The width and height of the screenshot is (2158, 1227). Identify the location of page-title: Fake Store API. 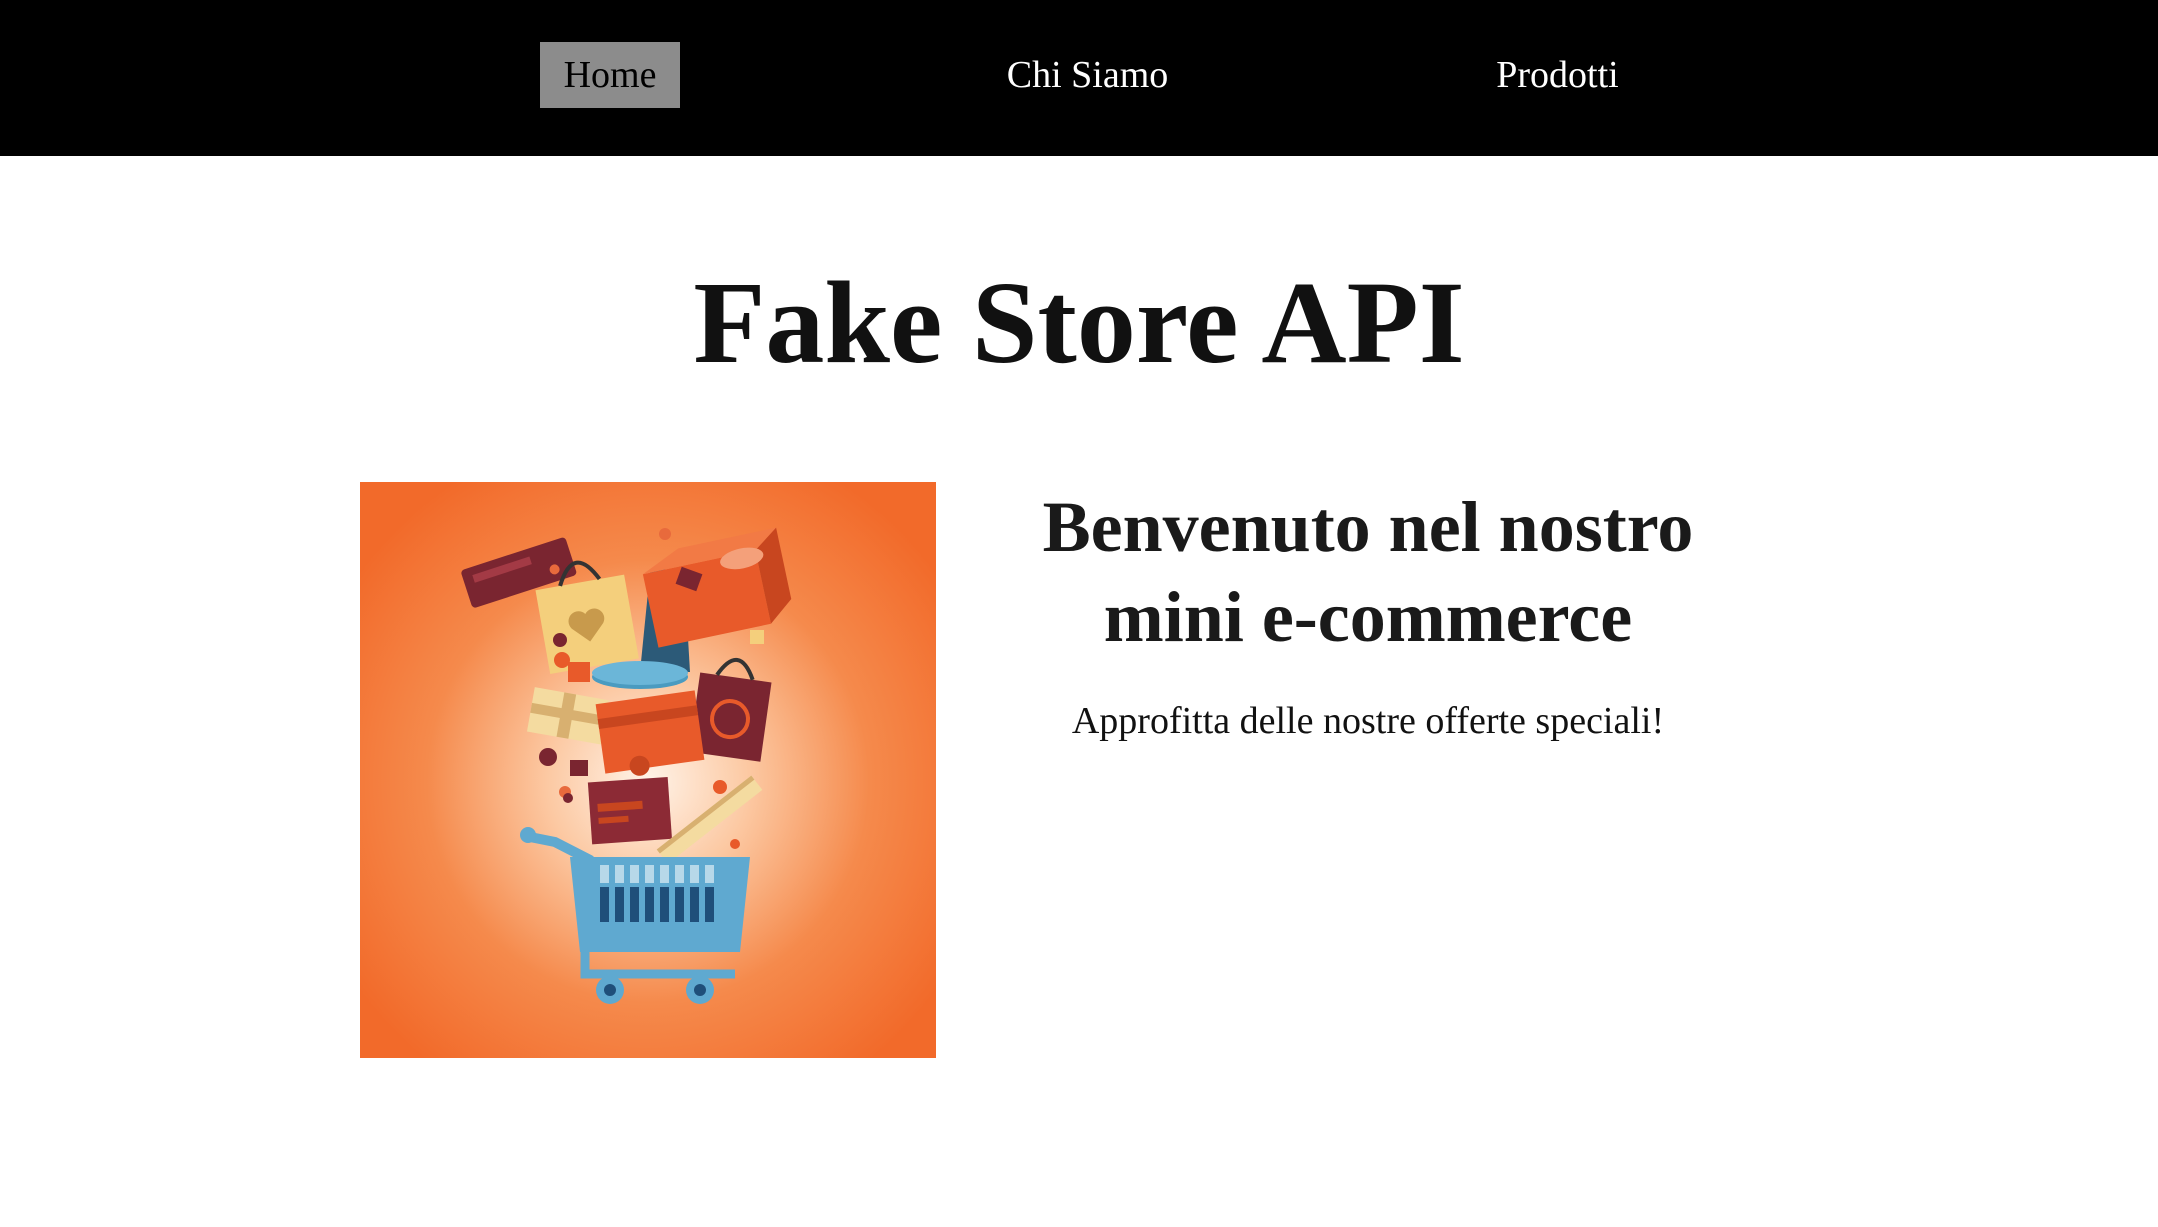
(1079, 322).